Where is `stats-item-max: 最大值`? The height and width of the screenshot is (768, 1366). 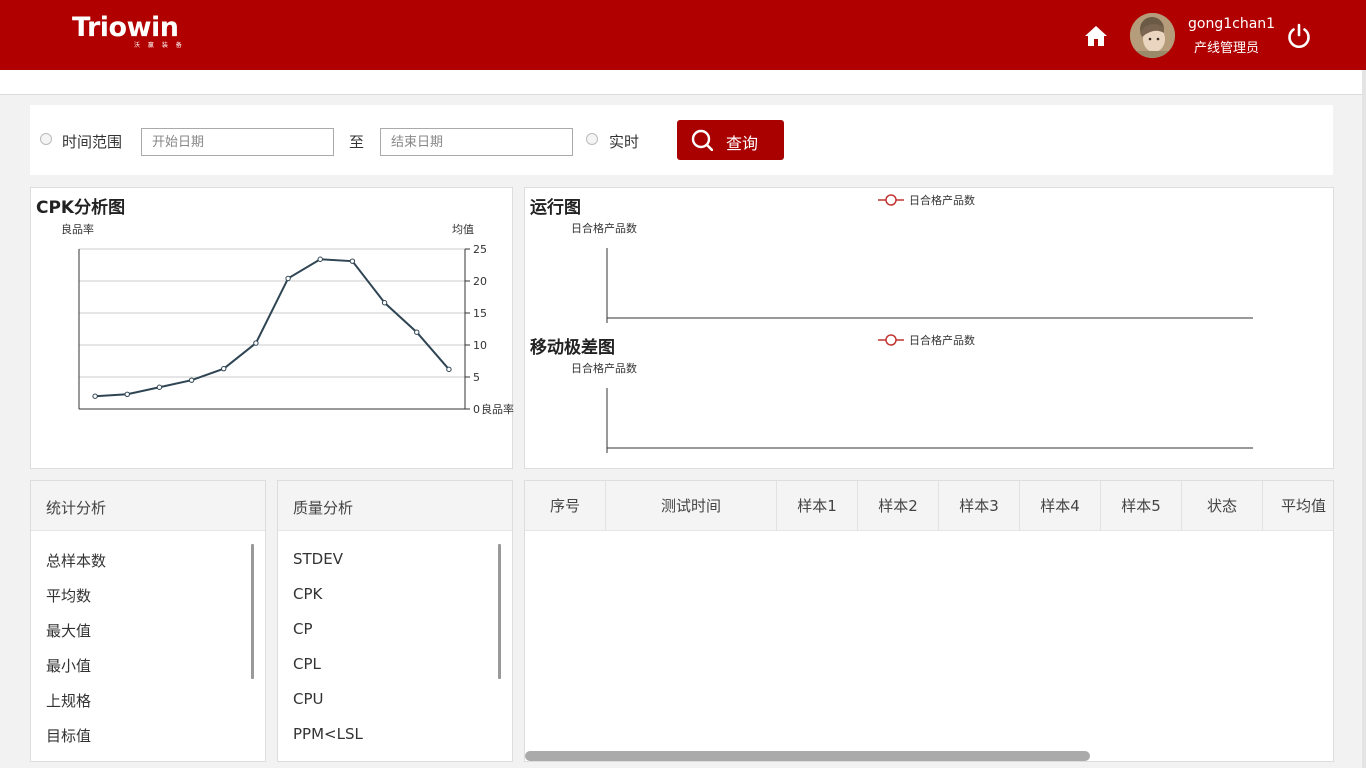
stats-item-max: 最大值 is located at coordinates (68, 630).